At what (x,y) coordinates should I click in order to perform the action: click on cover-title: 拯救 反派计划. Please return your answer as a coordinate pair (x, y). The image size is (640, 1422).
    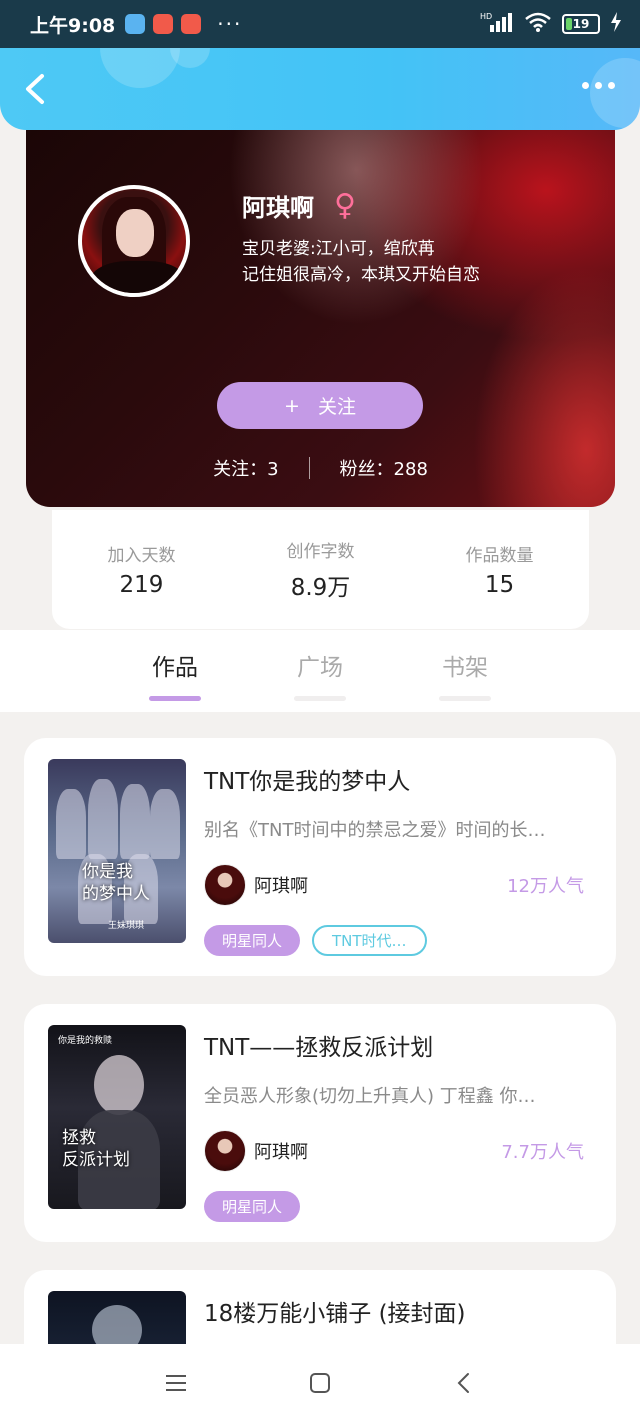
    Looking at the image, I should click on (96, 1149).